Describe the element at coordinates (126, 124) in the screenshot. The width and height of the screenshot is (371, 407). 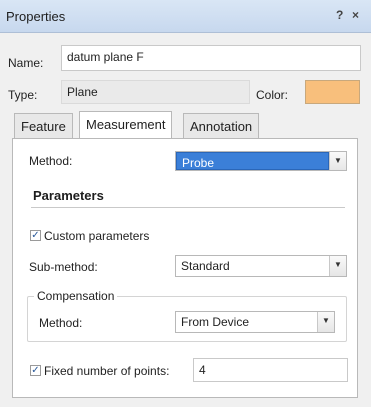
I see `tab-measurement: Measurement` at that location.